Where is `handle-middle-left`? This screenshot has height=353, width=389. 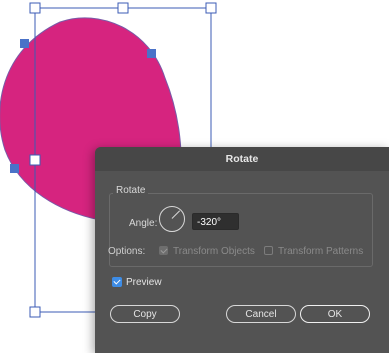
handle-middle-left is located at coordinates (35, 160).